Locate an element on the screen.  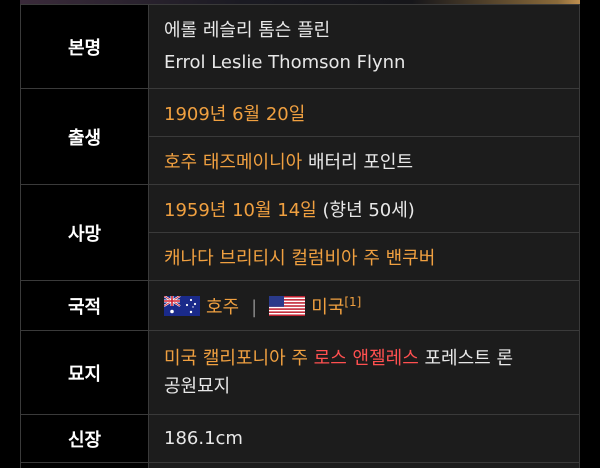
row-label-name: 본명 is located at coordinates (84, 46).